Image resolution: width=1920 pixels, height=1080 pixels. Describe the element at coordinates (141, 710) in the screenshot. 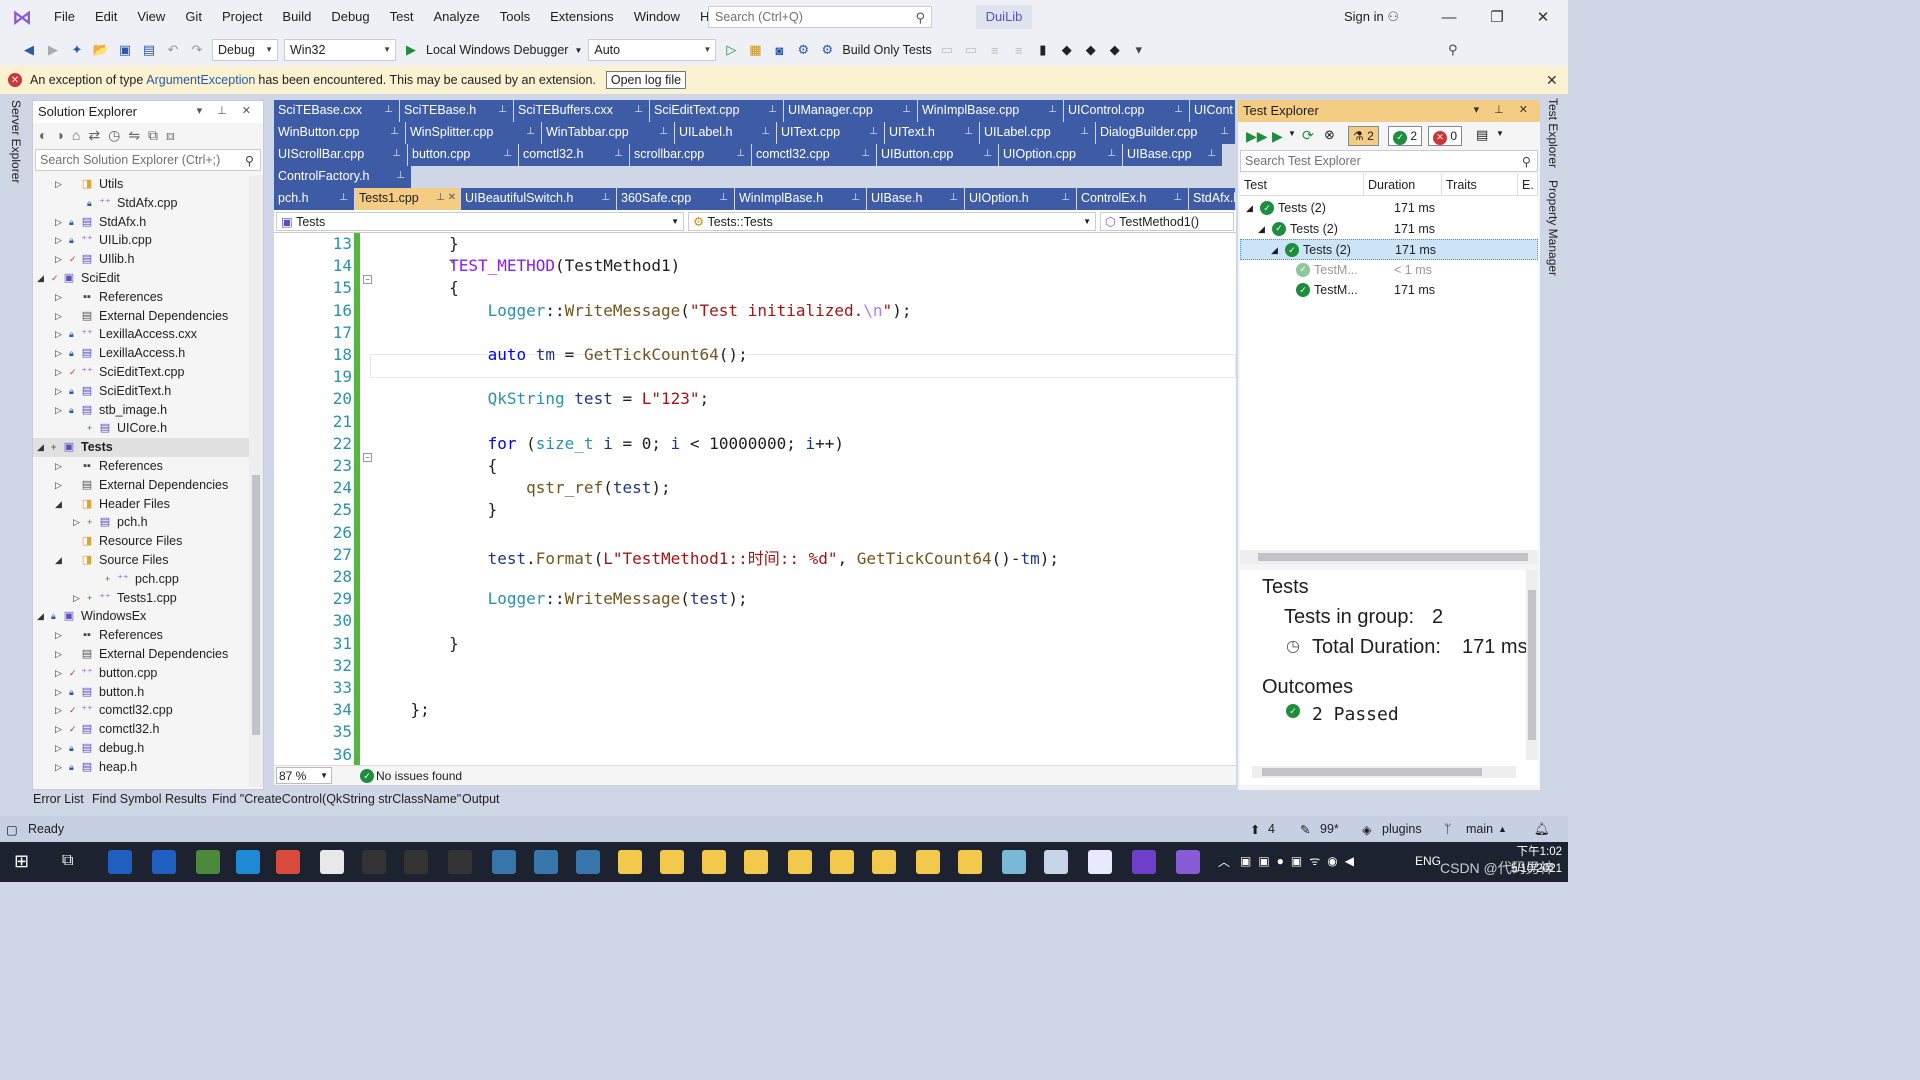

I see `tree-item: ▷ ✓ ⁺⁺ comctl32.cpp` at that location.